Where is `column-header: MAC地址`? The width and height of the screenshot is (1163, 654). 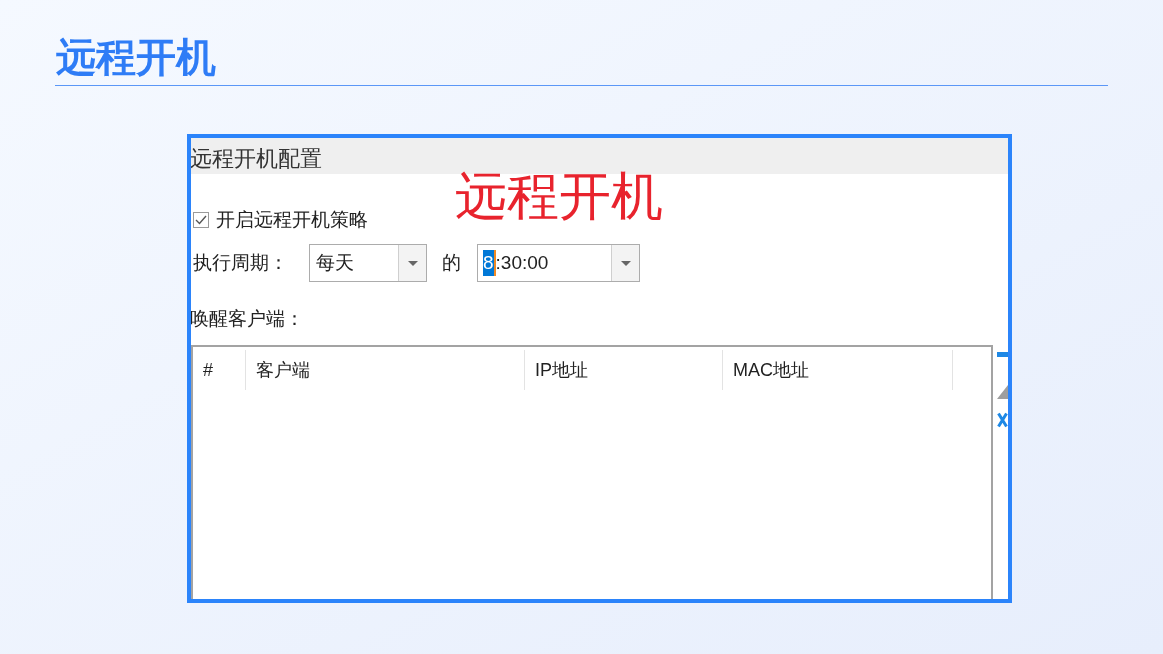
column-header: MAC地址 is located at coordinates (838, 370).